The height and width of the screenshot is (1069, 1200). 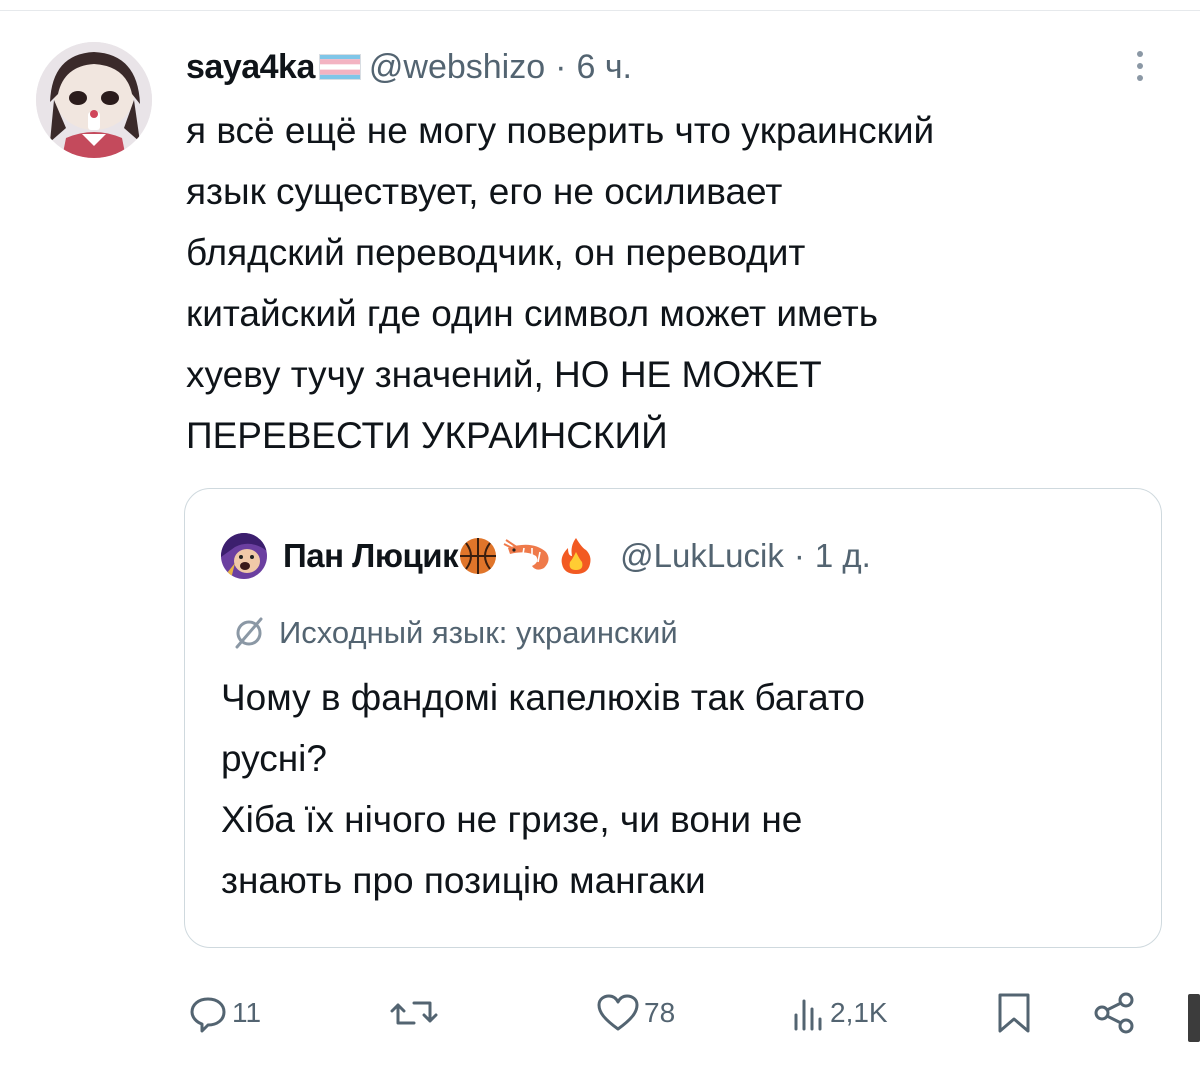 I want to click on quoted-text-line: русні?, so click(x=274, y=758).